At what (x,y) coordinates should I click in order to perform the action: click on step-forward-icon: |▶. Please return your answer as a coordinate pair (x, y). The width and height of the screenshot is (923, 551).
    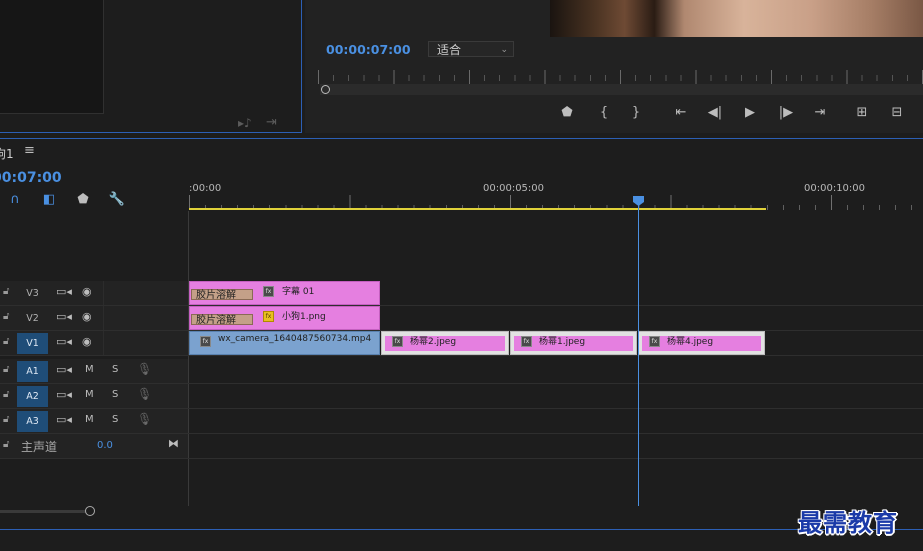
    Looking at the image, I should click on (786, 113).